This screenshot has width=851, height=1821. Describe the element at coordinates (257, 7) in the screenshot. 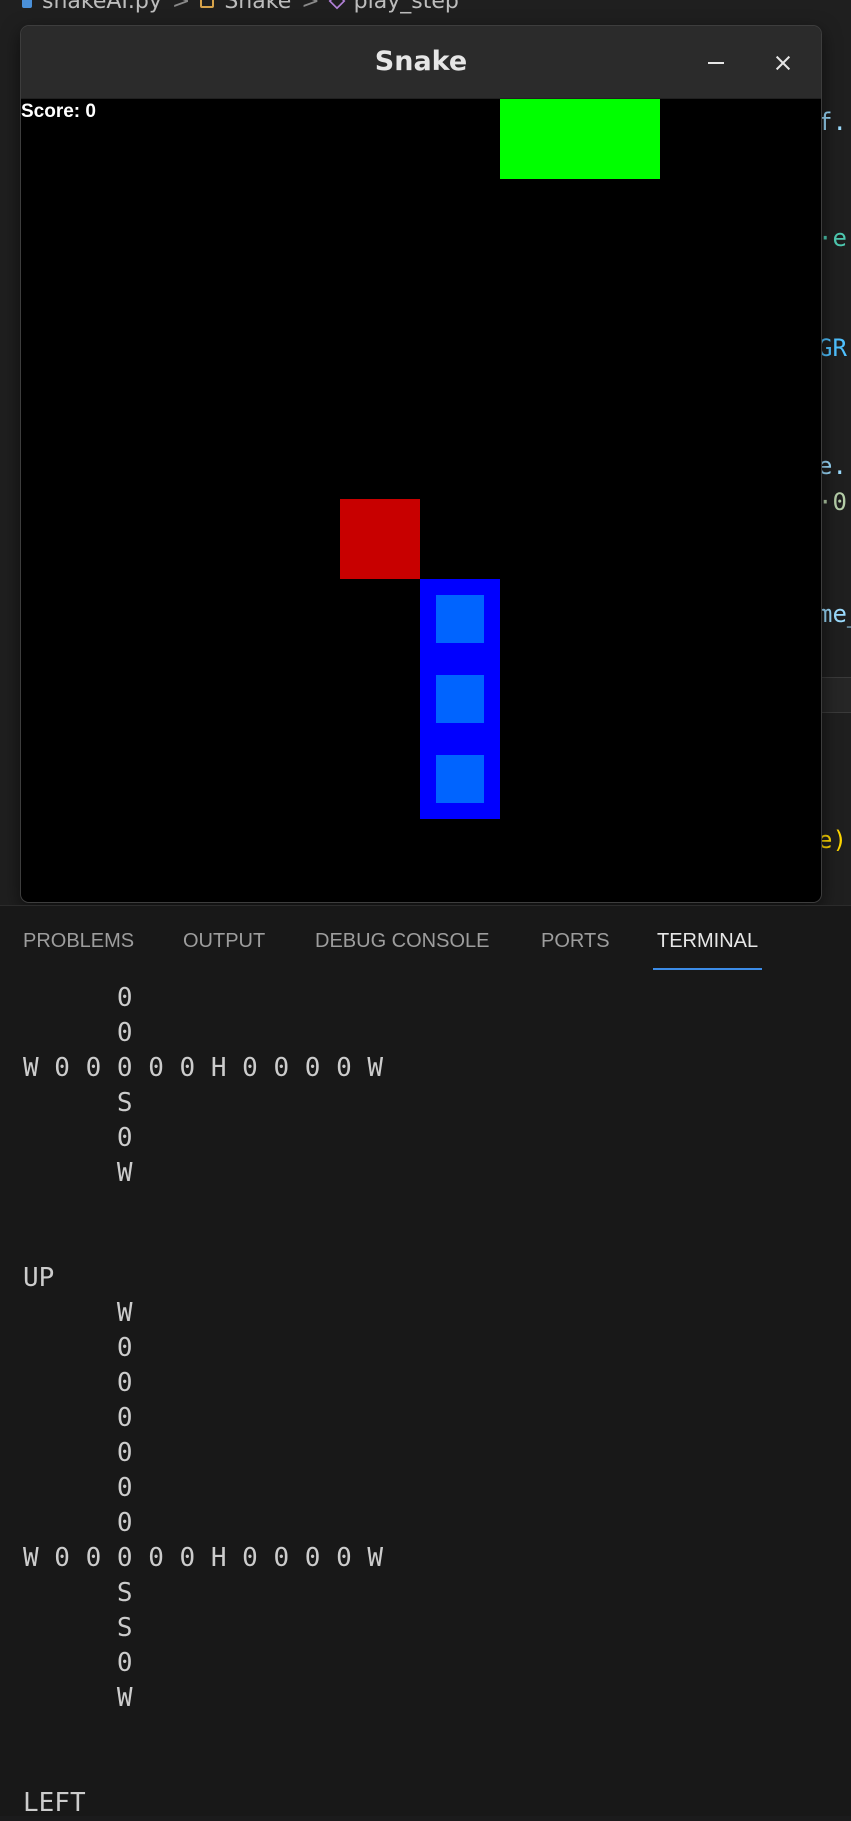

I see `breadcrumb-class: Snake` at that location.